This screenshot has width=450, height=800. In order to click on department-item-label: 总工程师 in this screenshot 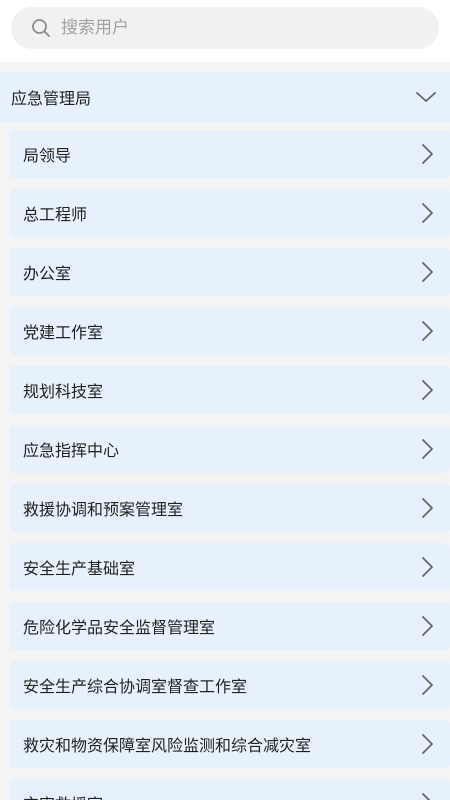, I will do `click(55, 214)`.